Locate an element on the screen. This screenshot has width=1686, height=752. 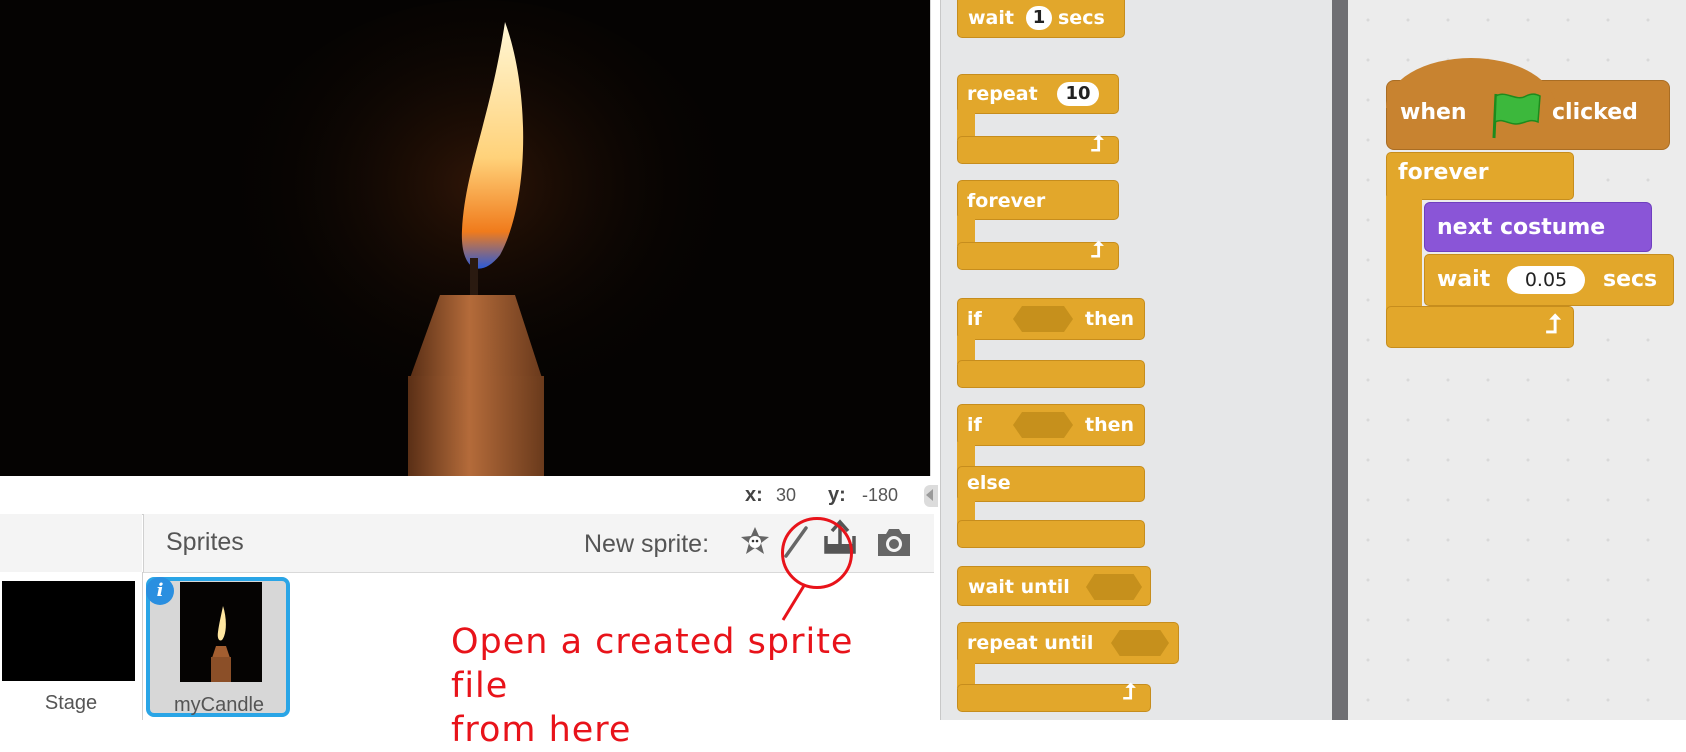
x-coord-label: x: is located at coordinates (754, 495).